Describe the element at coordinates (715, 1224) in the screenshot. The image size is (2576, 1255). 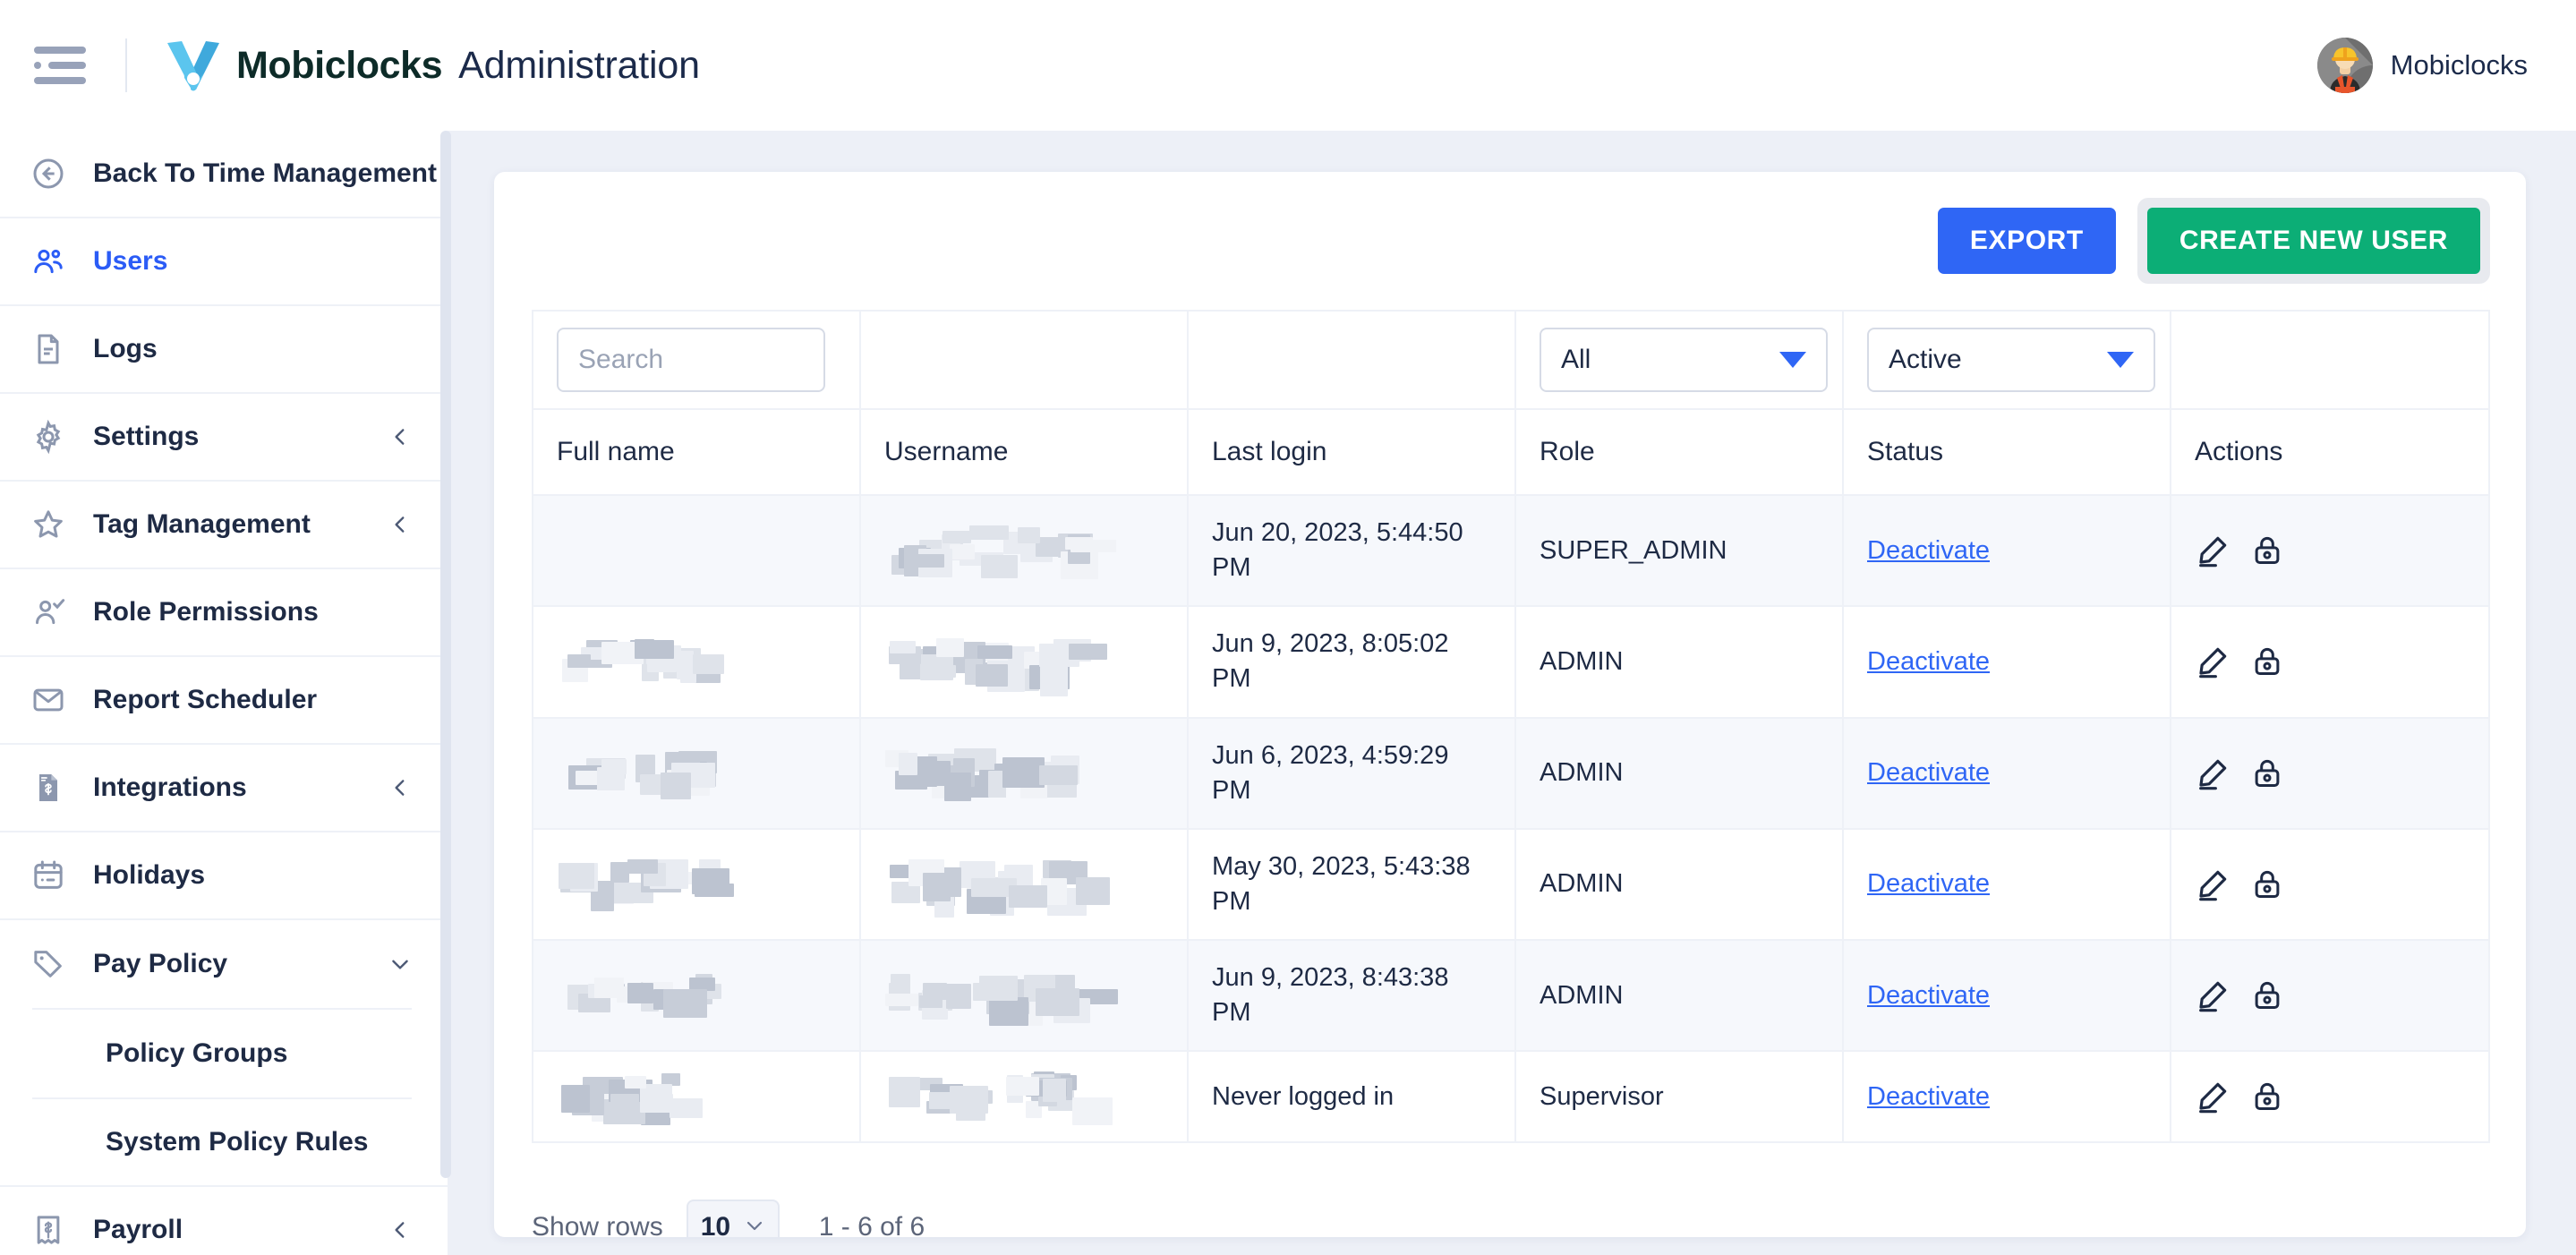
I see `rows-per-page-value: 10` at that location.